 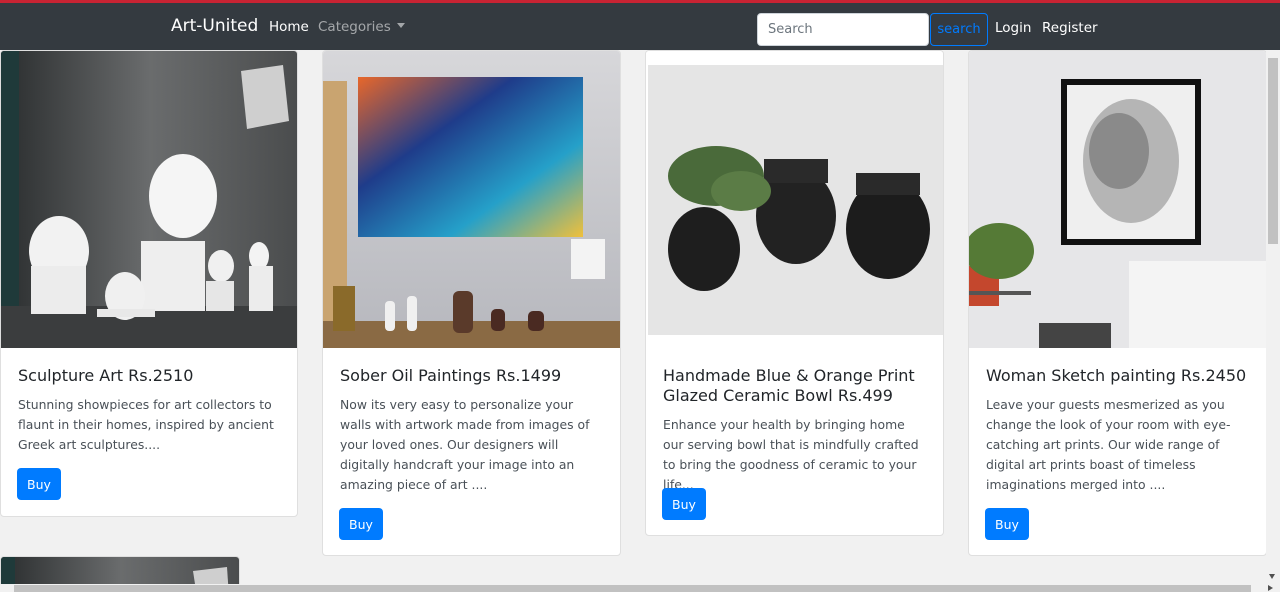 I want to click on nav-register-link: Register, so click(x=1070, y=28).